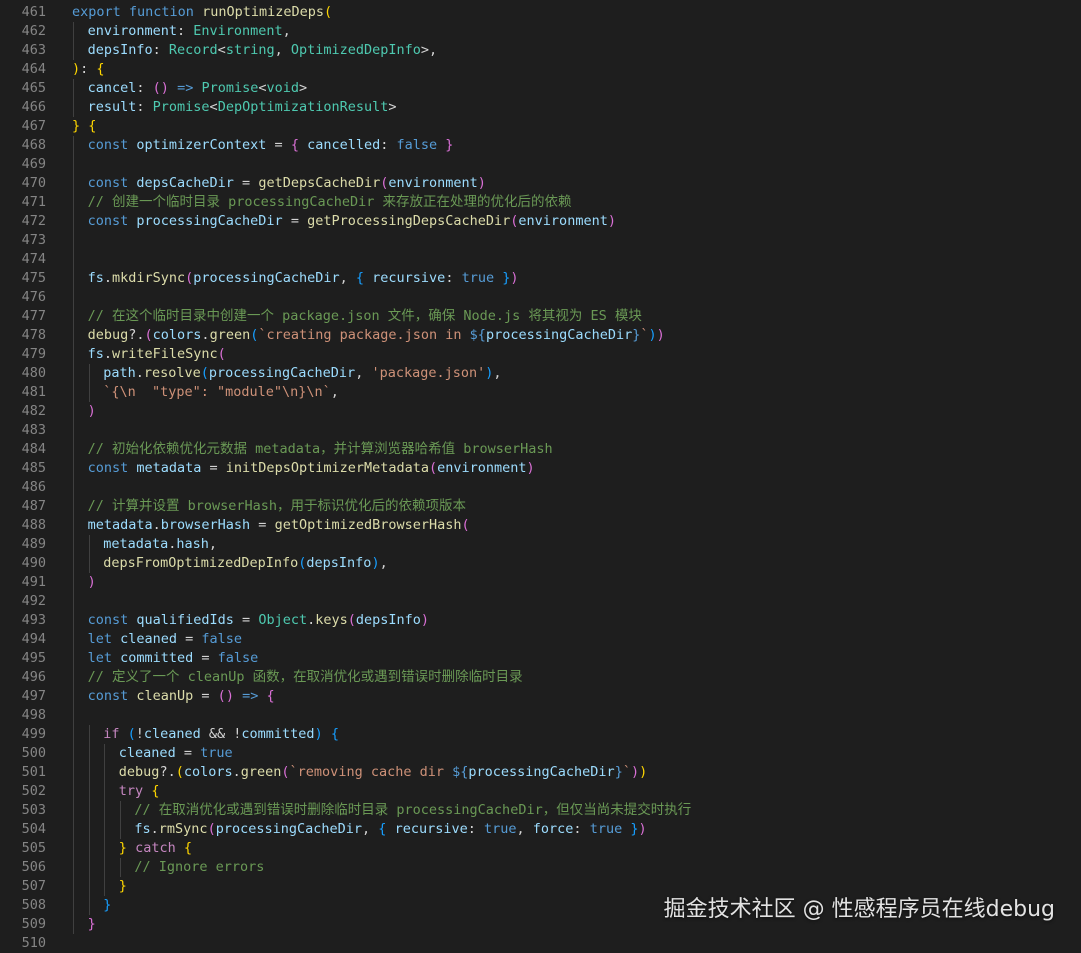 The width and height of the screenshot is (1081, 953). What do you see at coordinates (33, 50) in the screenshot?
I see `line-number: 463` at bounding box center [33, 50].